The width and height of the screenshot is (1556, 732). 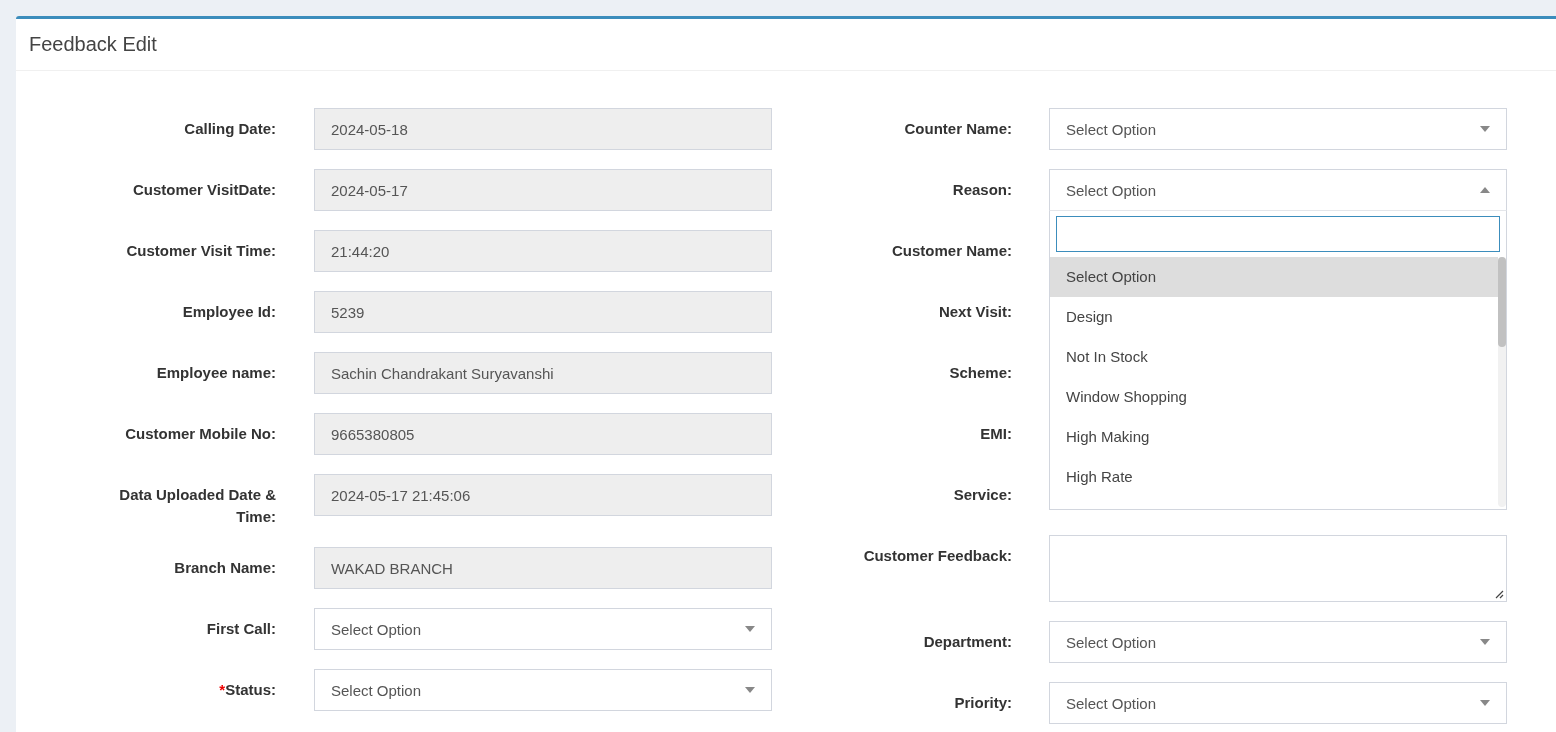 What do you see at coordinates (543, 434) in the screenshot?
I see `readonly-field: 9665380805` at bounding box center [543, 434].